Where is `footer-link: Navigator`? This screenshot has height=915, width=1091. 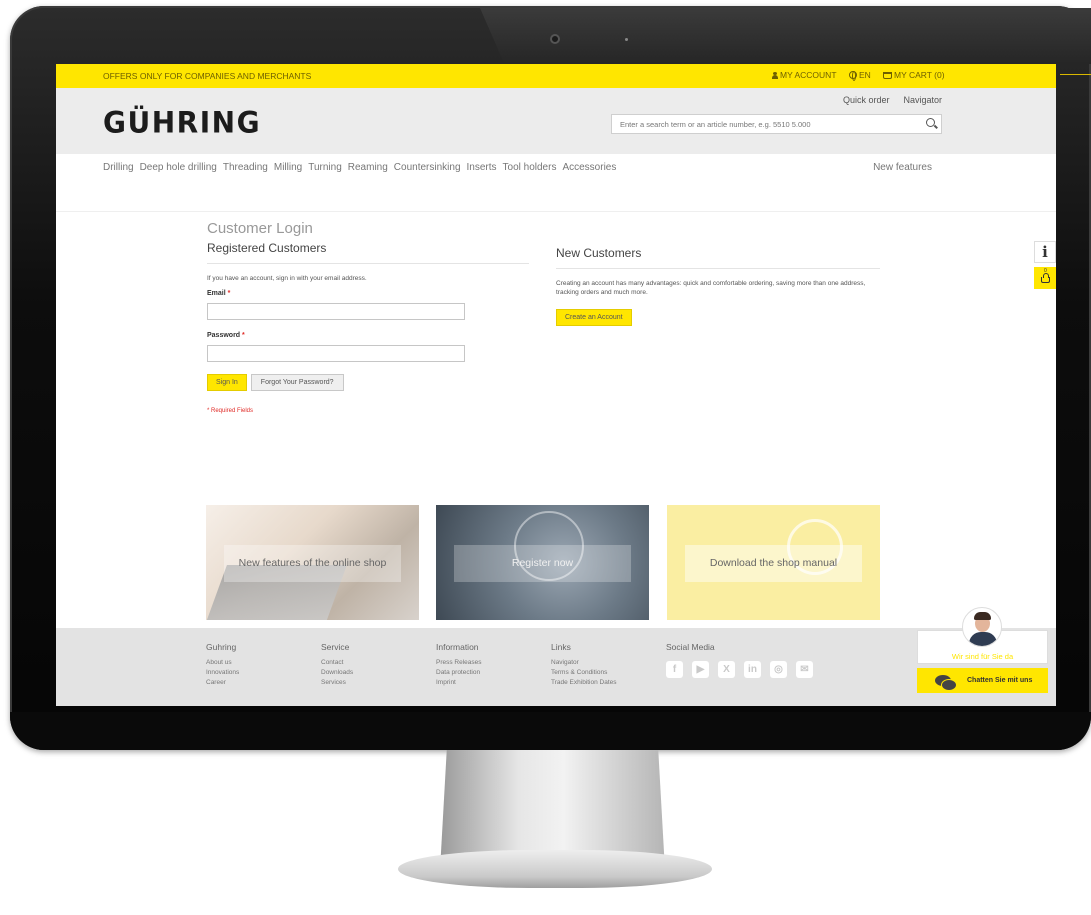 footer-link: Navigator is located at coordinates (584, 663).